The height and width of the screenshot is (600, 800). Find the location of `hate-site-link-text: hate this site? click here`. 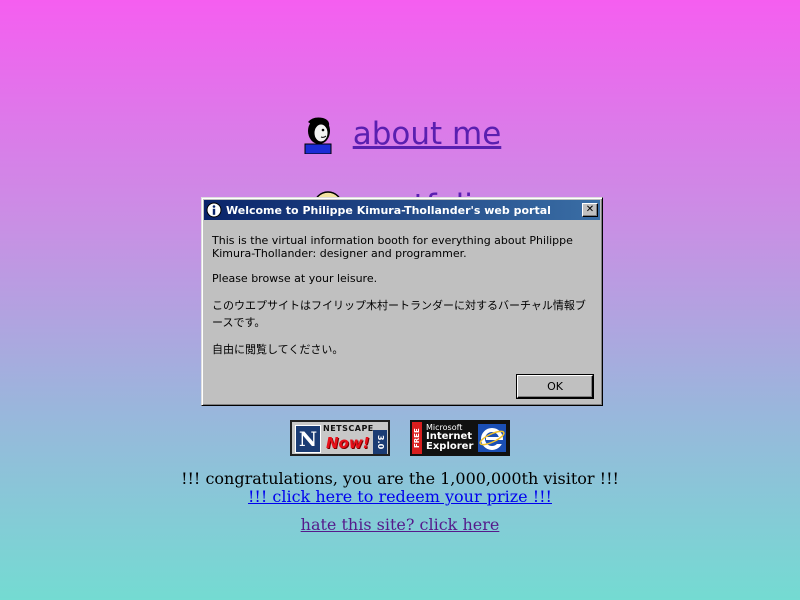

hate-site-link-text: hate this site? click here is located at coordinates (400, 524).